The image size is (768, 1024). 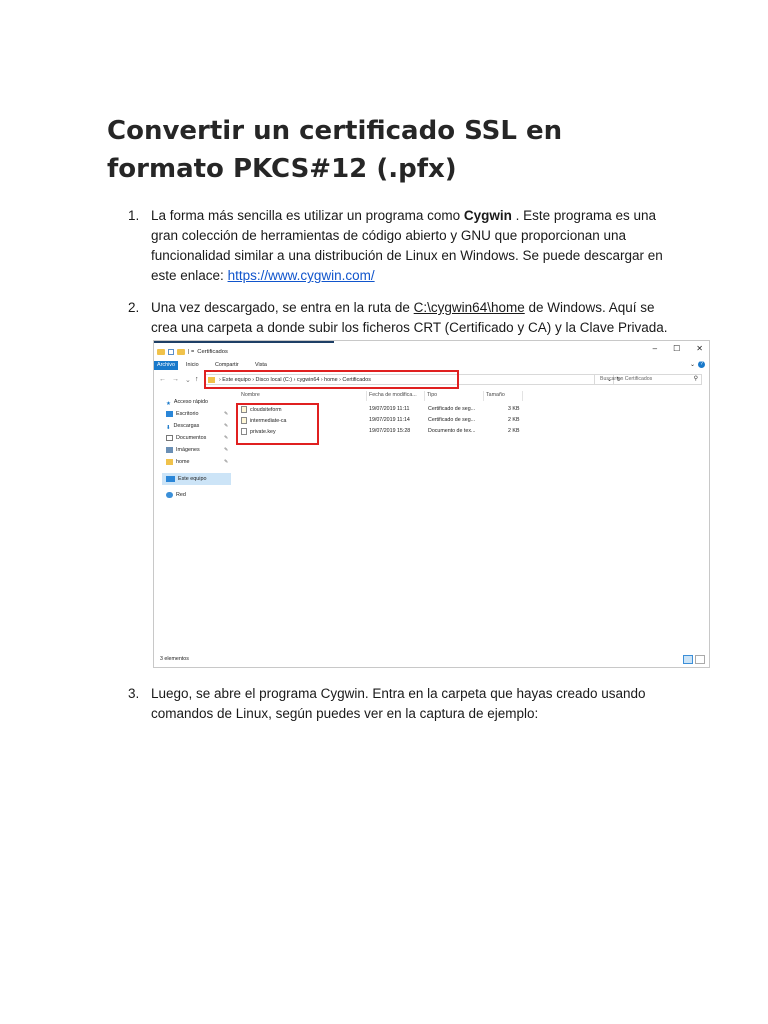 What do you see at coordinates (700, 659) in the screenshot?
I see `large-icons-view-icon` at bounding box center [700, 659].